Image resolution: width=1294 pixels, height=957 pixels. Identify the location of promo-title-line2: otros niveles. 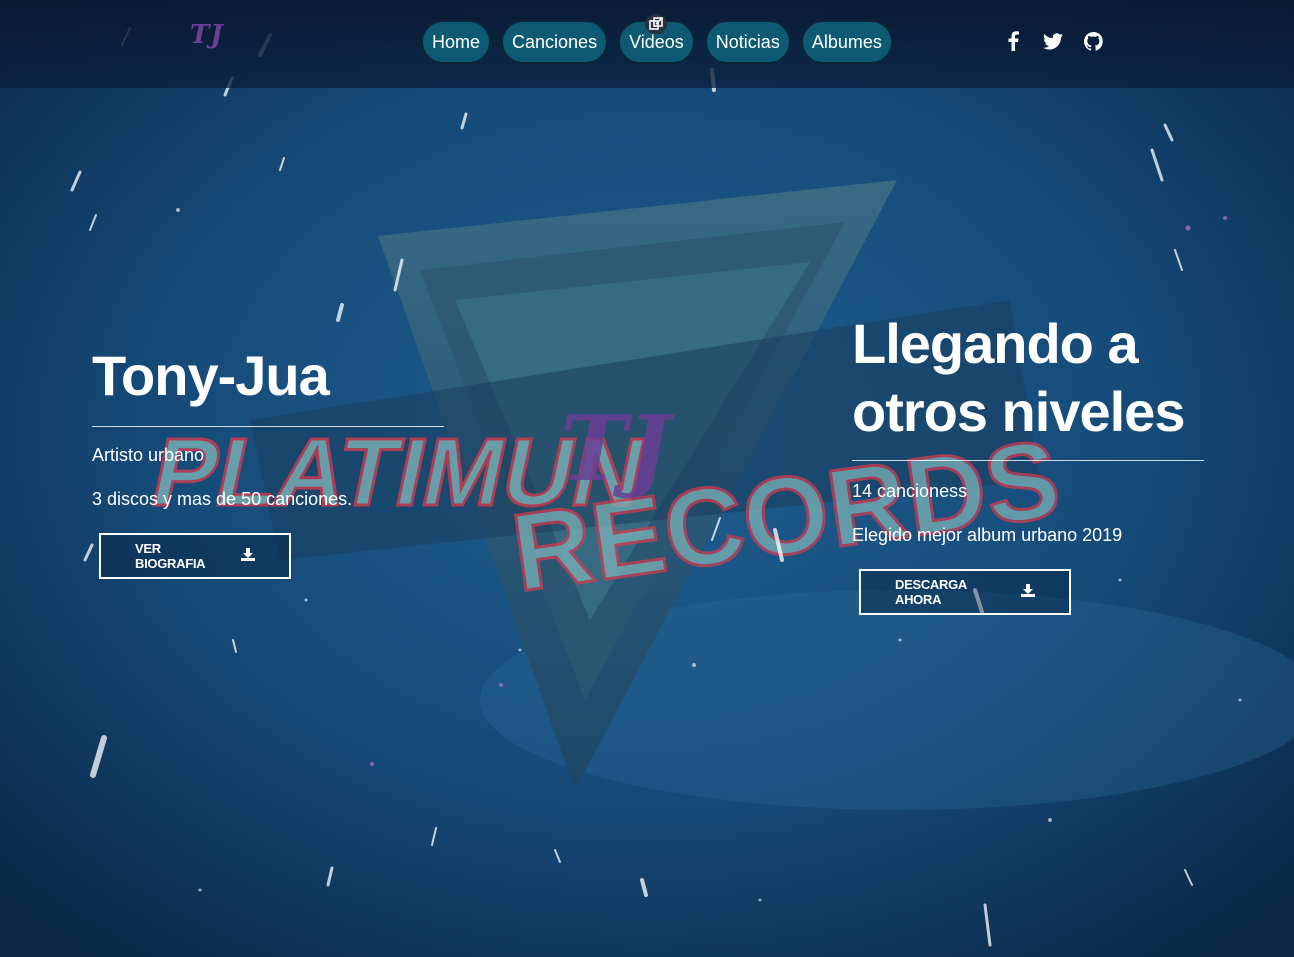
(1018, 411).